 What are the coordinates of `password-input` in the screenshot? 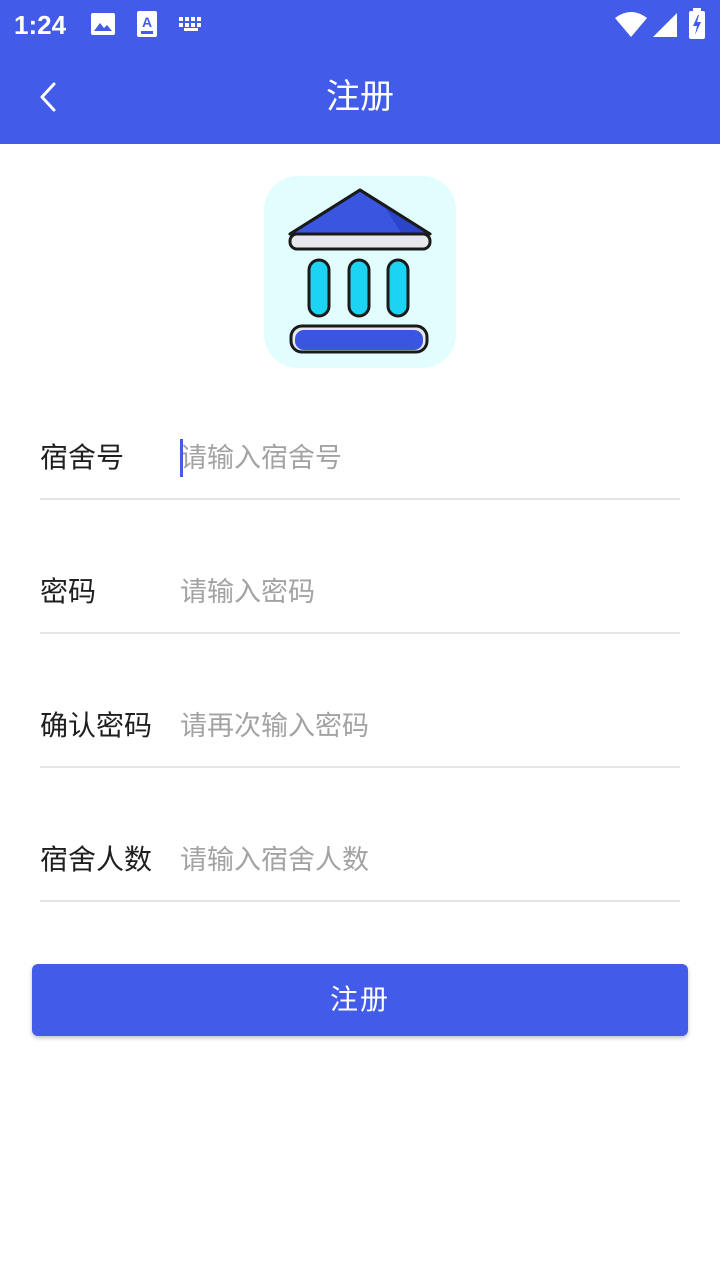 It's located at (428, 592).